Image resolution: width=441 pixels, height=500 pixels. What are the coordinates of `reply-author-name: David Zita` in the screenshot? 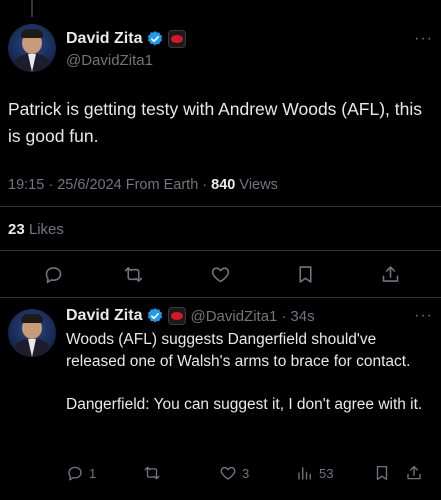 It's located at (104, 316).